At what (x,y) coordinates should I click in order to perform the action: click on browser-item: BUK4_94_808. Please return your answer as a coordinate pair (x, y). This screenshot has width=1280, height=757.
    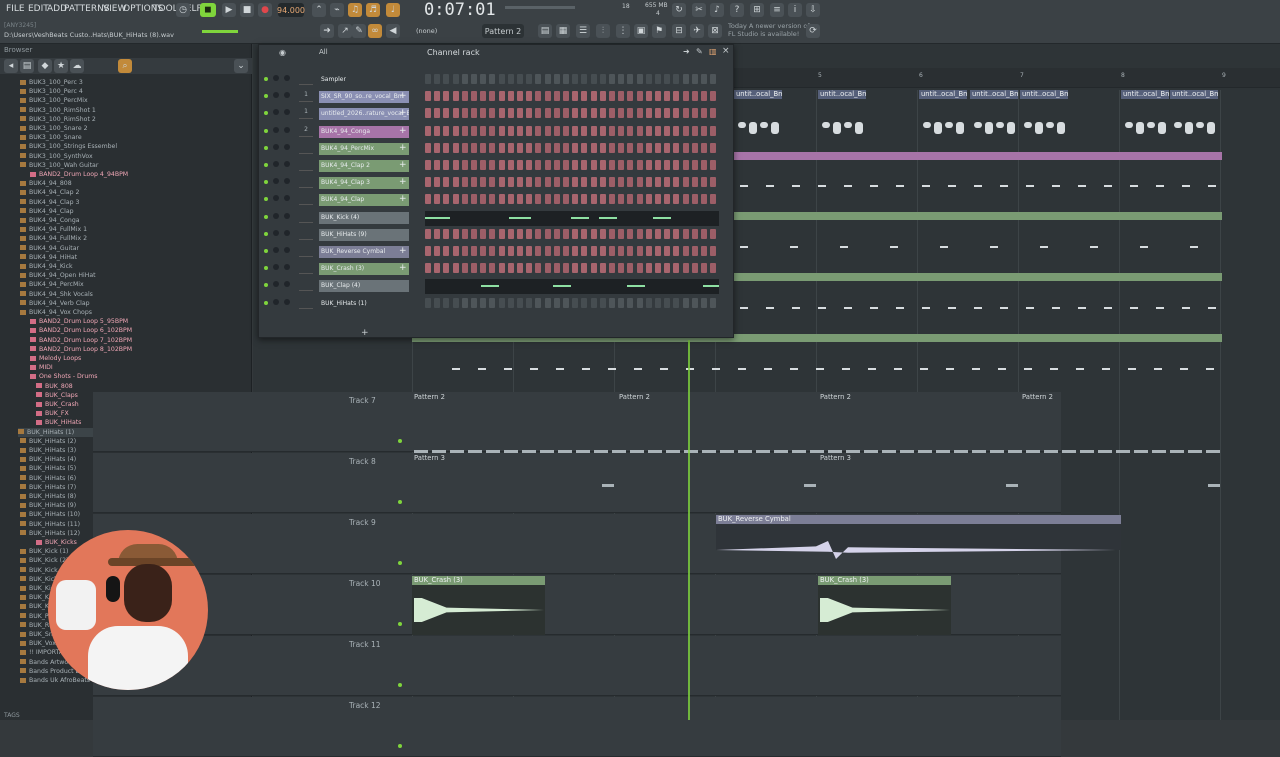
    Looking at the image, I should click on (46, 183).